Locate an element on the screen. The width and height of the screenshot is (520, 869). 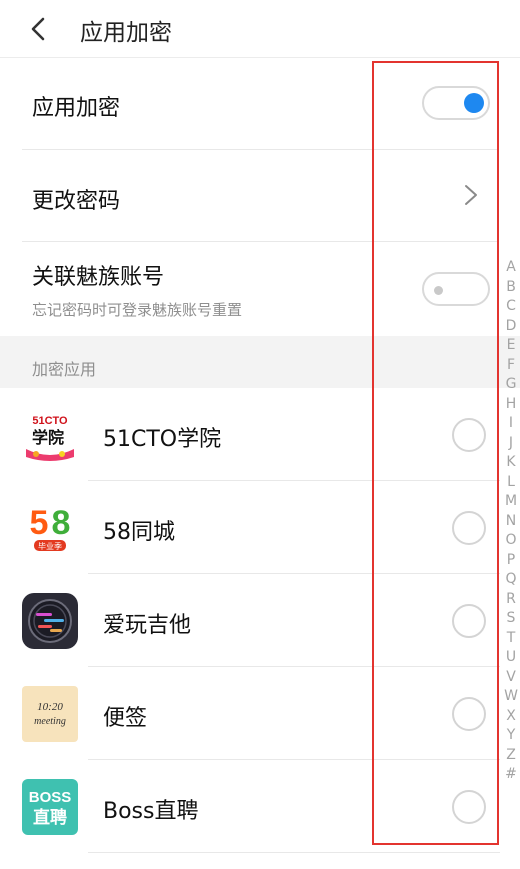
alphabet-index-letter: Z is located at coordinates (511, 756).